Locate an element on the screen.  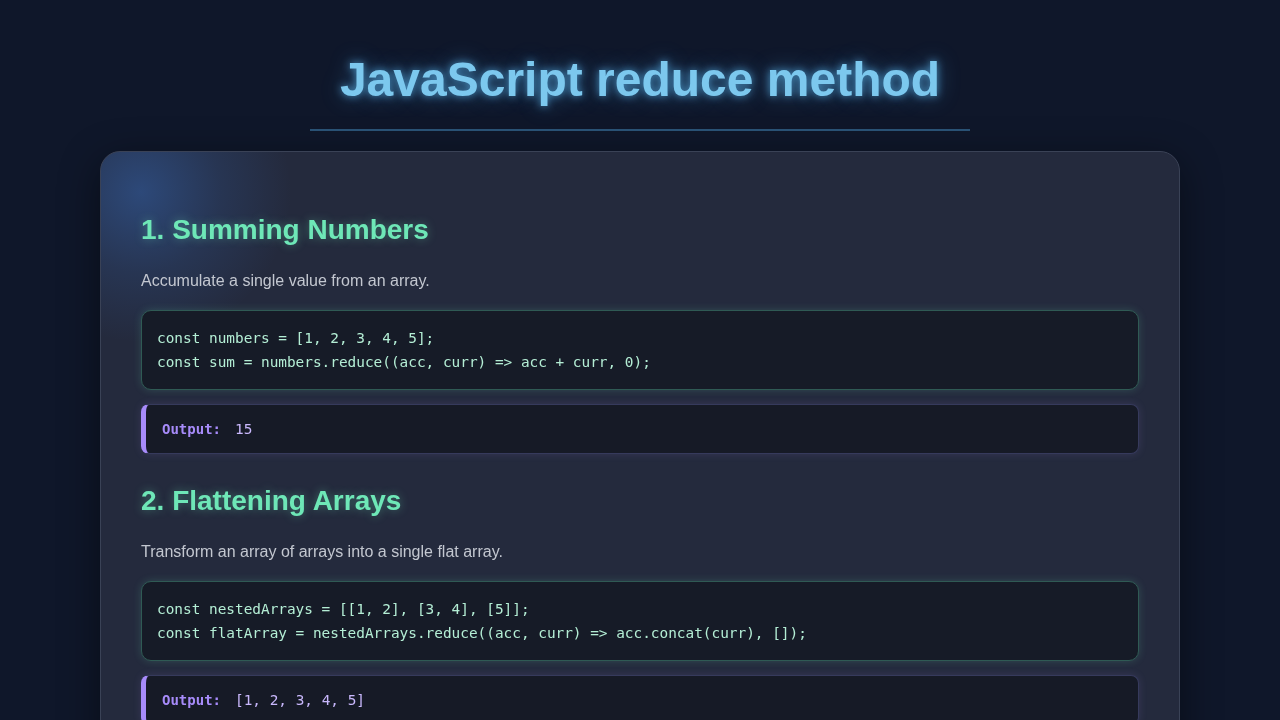
code-line: const flatArray = nestedArrays.reduce((acc, curr) => acc.concat(curr), []); is located at coordinates (482, 633).